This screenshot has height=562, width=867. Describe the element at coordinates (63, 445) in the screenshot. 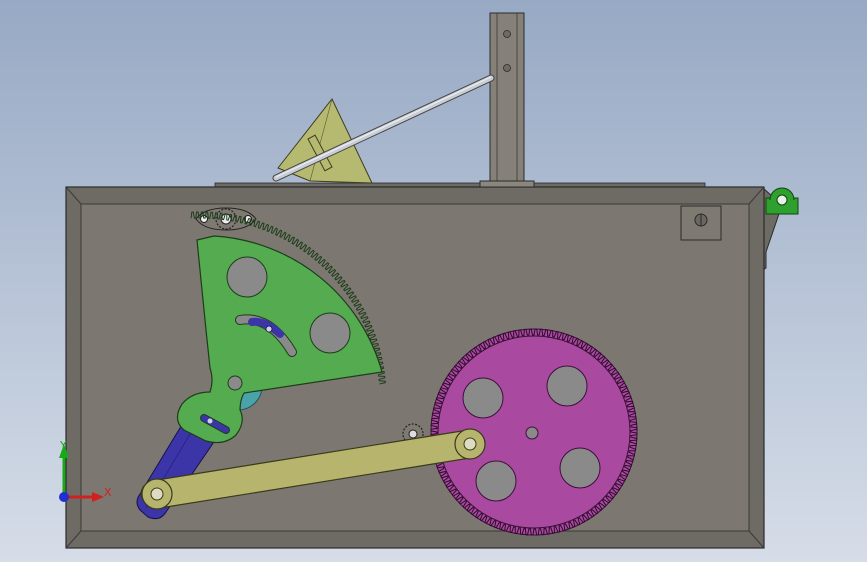

I see `triad-y-label: Y` at that location.